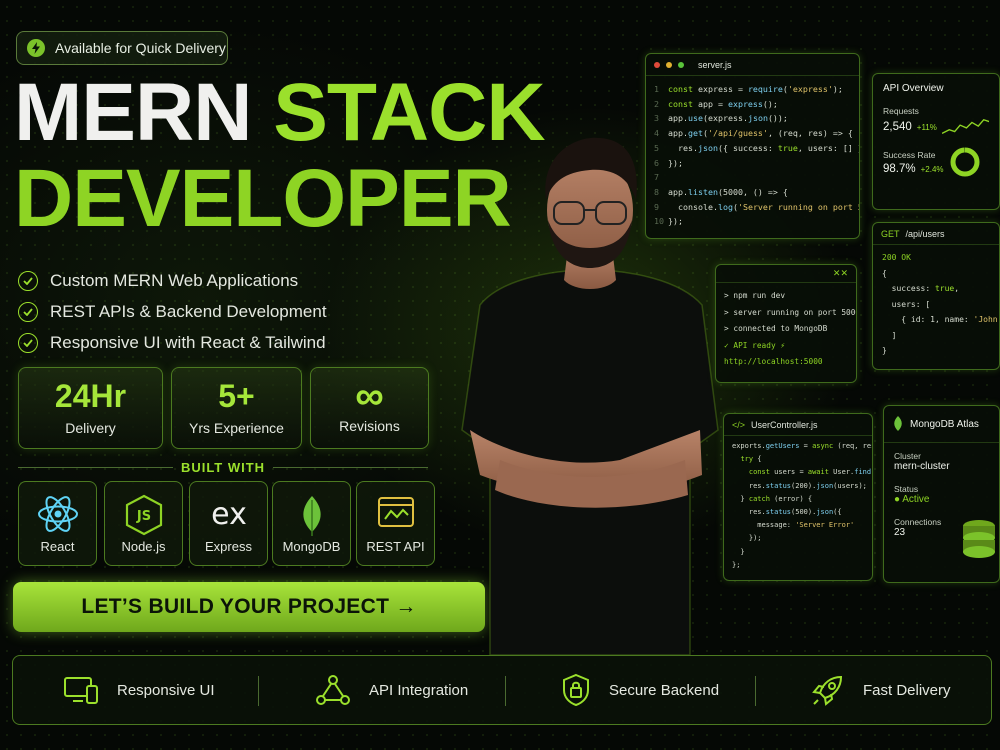 The image size is (1000, 750). What do you see at coordinates (901, 111) in the screenshot?
I see `requests-label: Requests` at bounding box center [901, 111].